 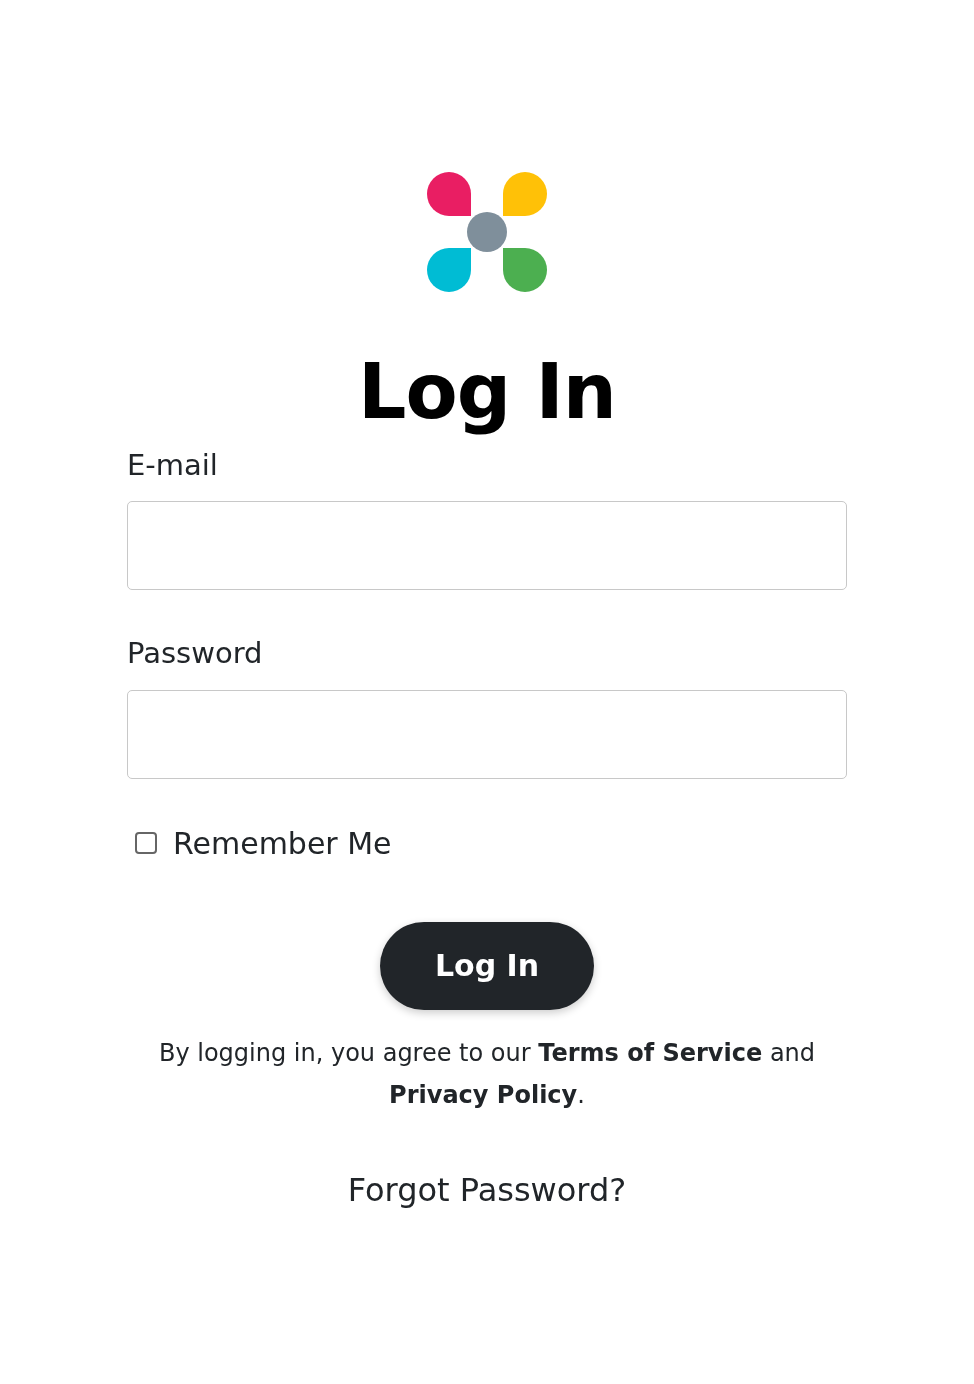 What do you see at coordinates (487, 1189) in the screenshot?
I see `forgot-password-link: Forgot Password?` at bounding box center [487, 1189].